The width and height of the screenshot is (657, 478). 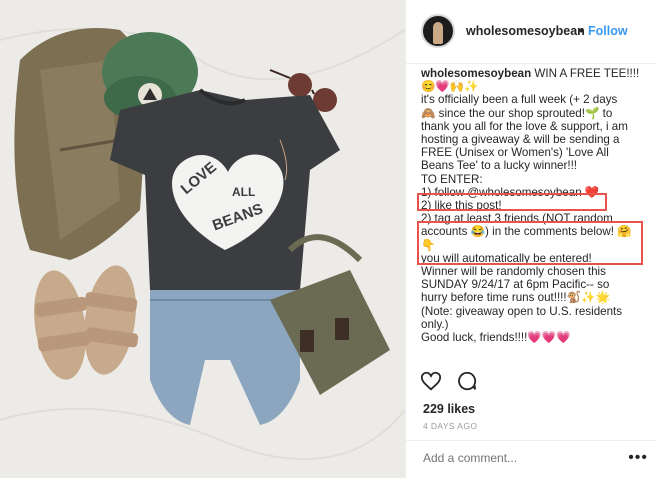 I want to click on avatar, so click(x=438, y=31).